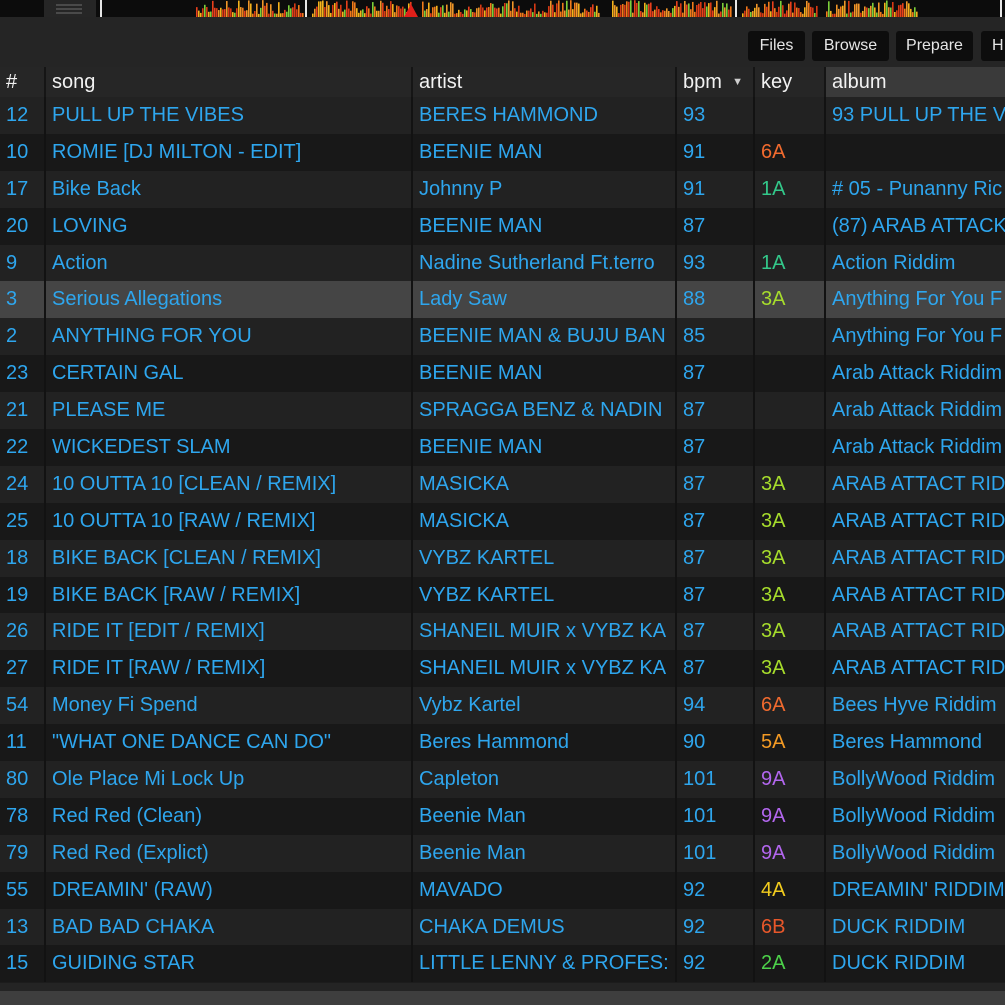  Describe the element at coordinates (229, 669) in the screenshot. I see `row-song: RIDE IT [RAW / REMIX]` at that location.